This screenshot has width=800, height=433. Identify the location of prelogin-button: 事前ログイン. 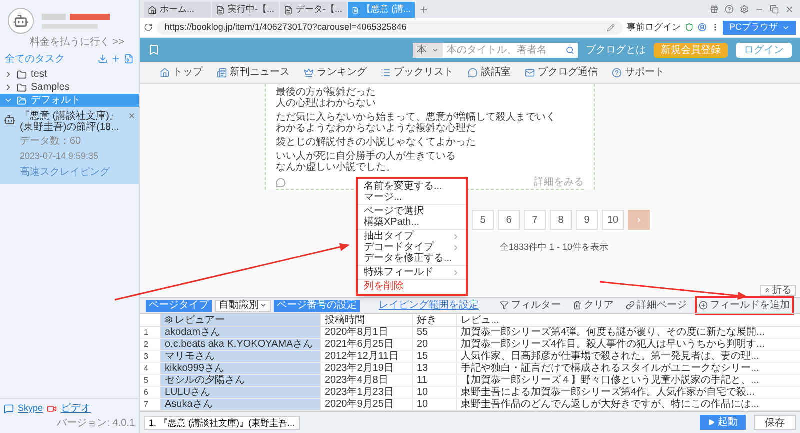
(654, 27).